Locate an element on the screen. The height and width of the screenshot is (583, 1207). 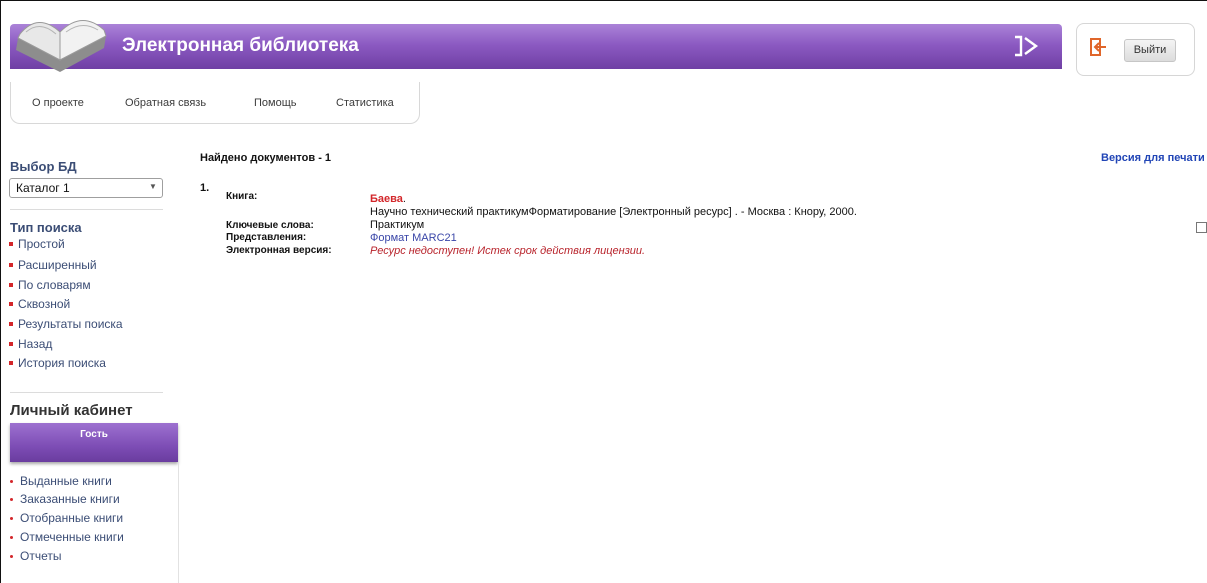
db-select-value: Каталог 1 is located at coordinates (43, 188).